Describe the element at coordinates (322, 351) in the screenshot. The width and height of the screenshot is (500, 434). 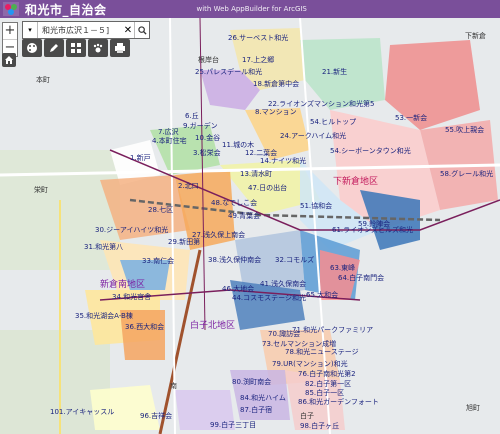
I see `association-label: 78.和光ニューステージ` at that location.